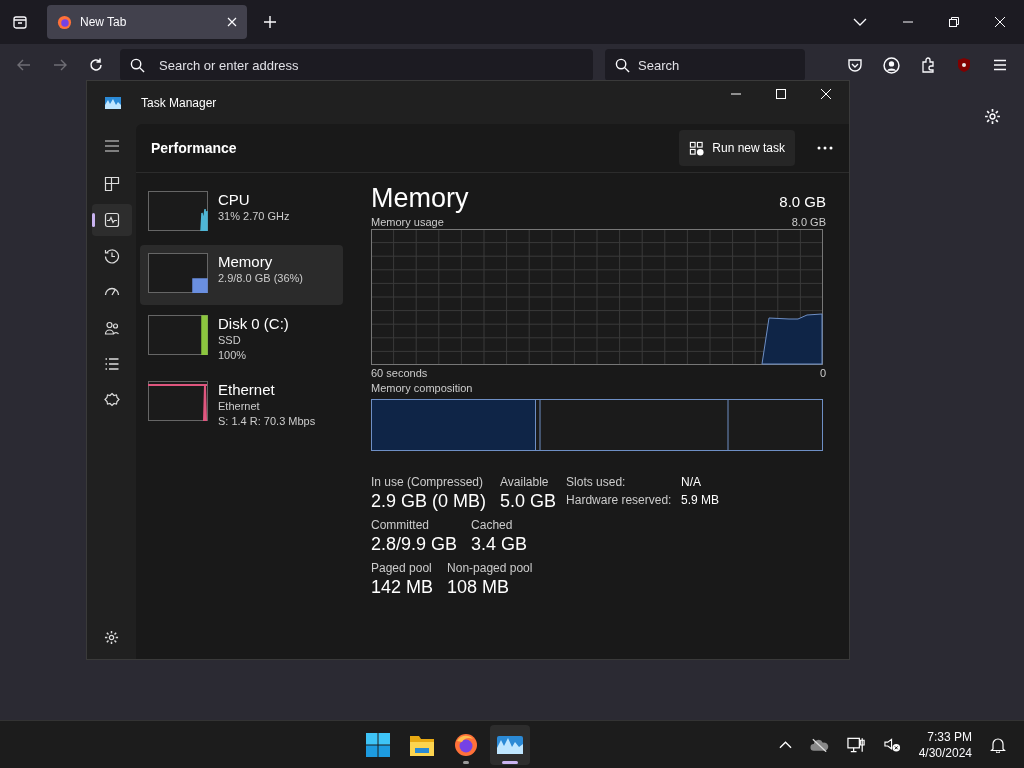 Image resolution: width=1024 pixels, height=768 pixels. I want to click on resource-name: CPU, so click(234, 200).